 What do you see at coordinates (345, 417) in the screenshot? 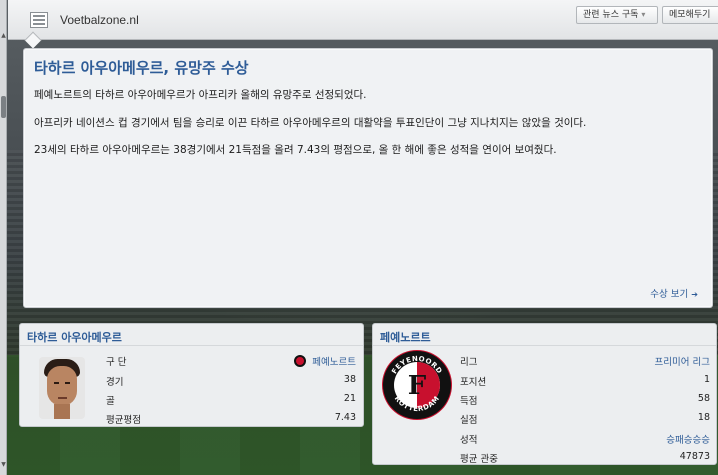
I see `stat-value: 7.43` at bounding box center [345, 417].